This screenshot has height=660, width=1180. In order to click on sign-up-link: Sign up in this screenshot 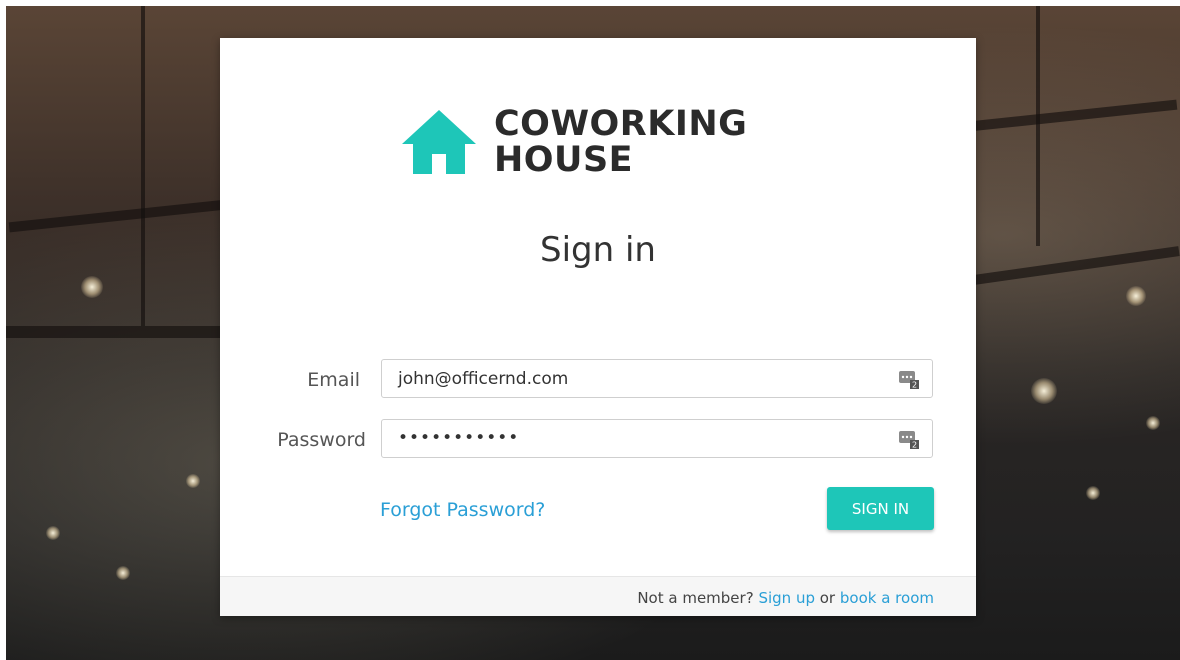, I will do `click(786, 598)`.